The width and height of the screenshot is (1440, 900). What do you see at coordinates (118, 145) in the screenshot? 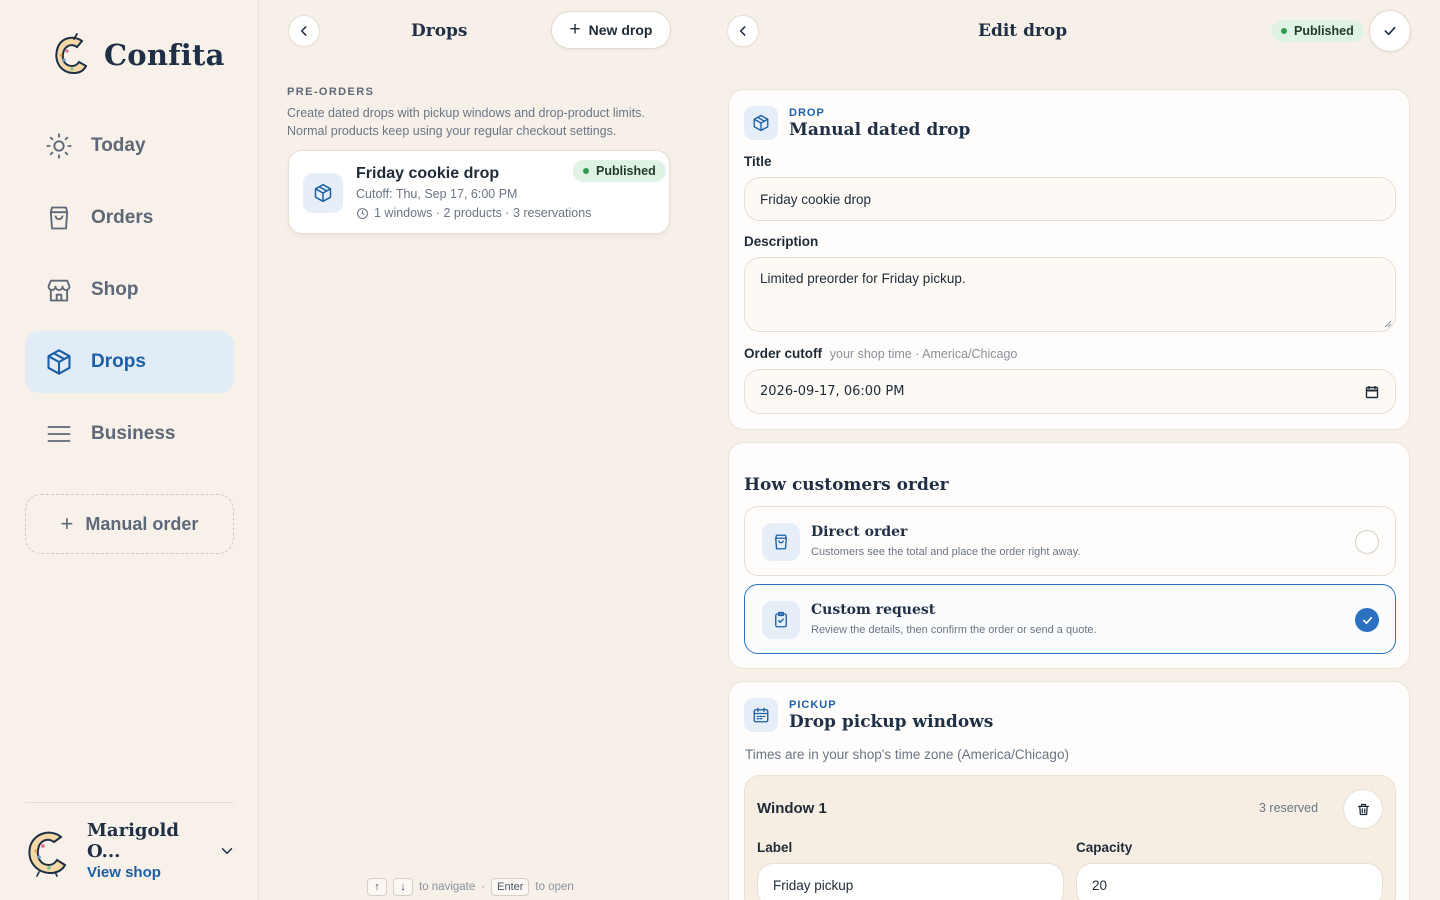
I see `nav-label-today: Today` at bounding box center [118, 145].